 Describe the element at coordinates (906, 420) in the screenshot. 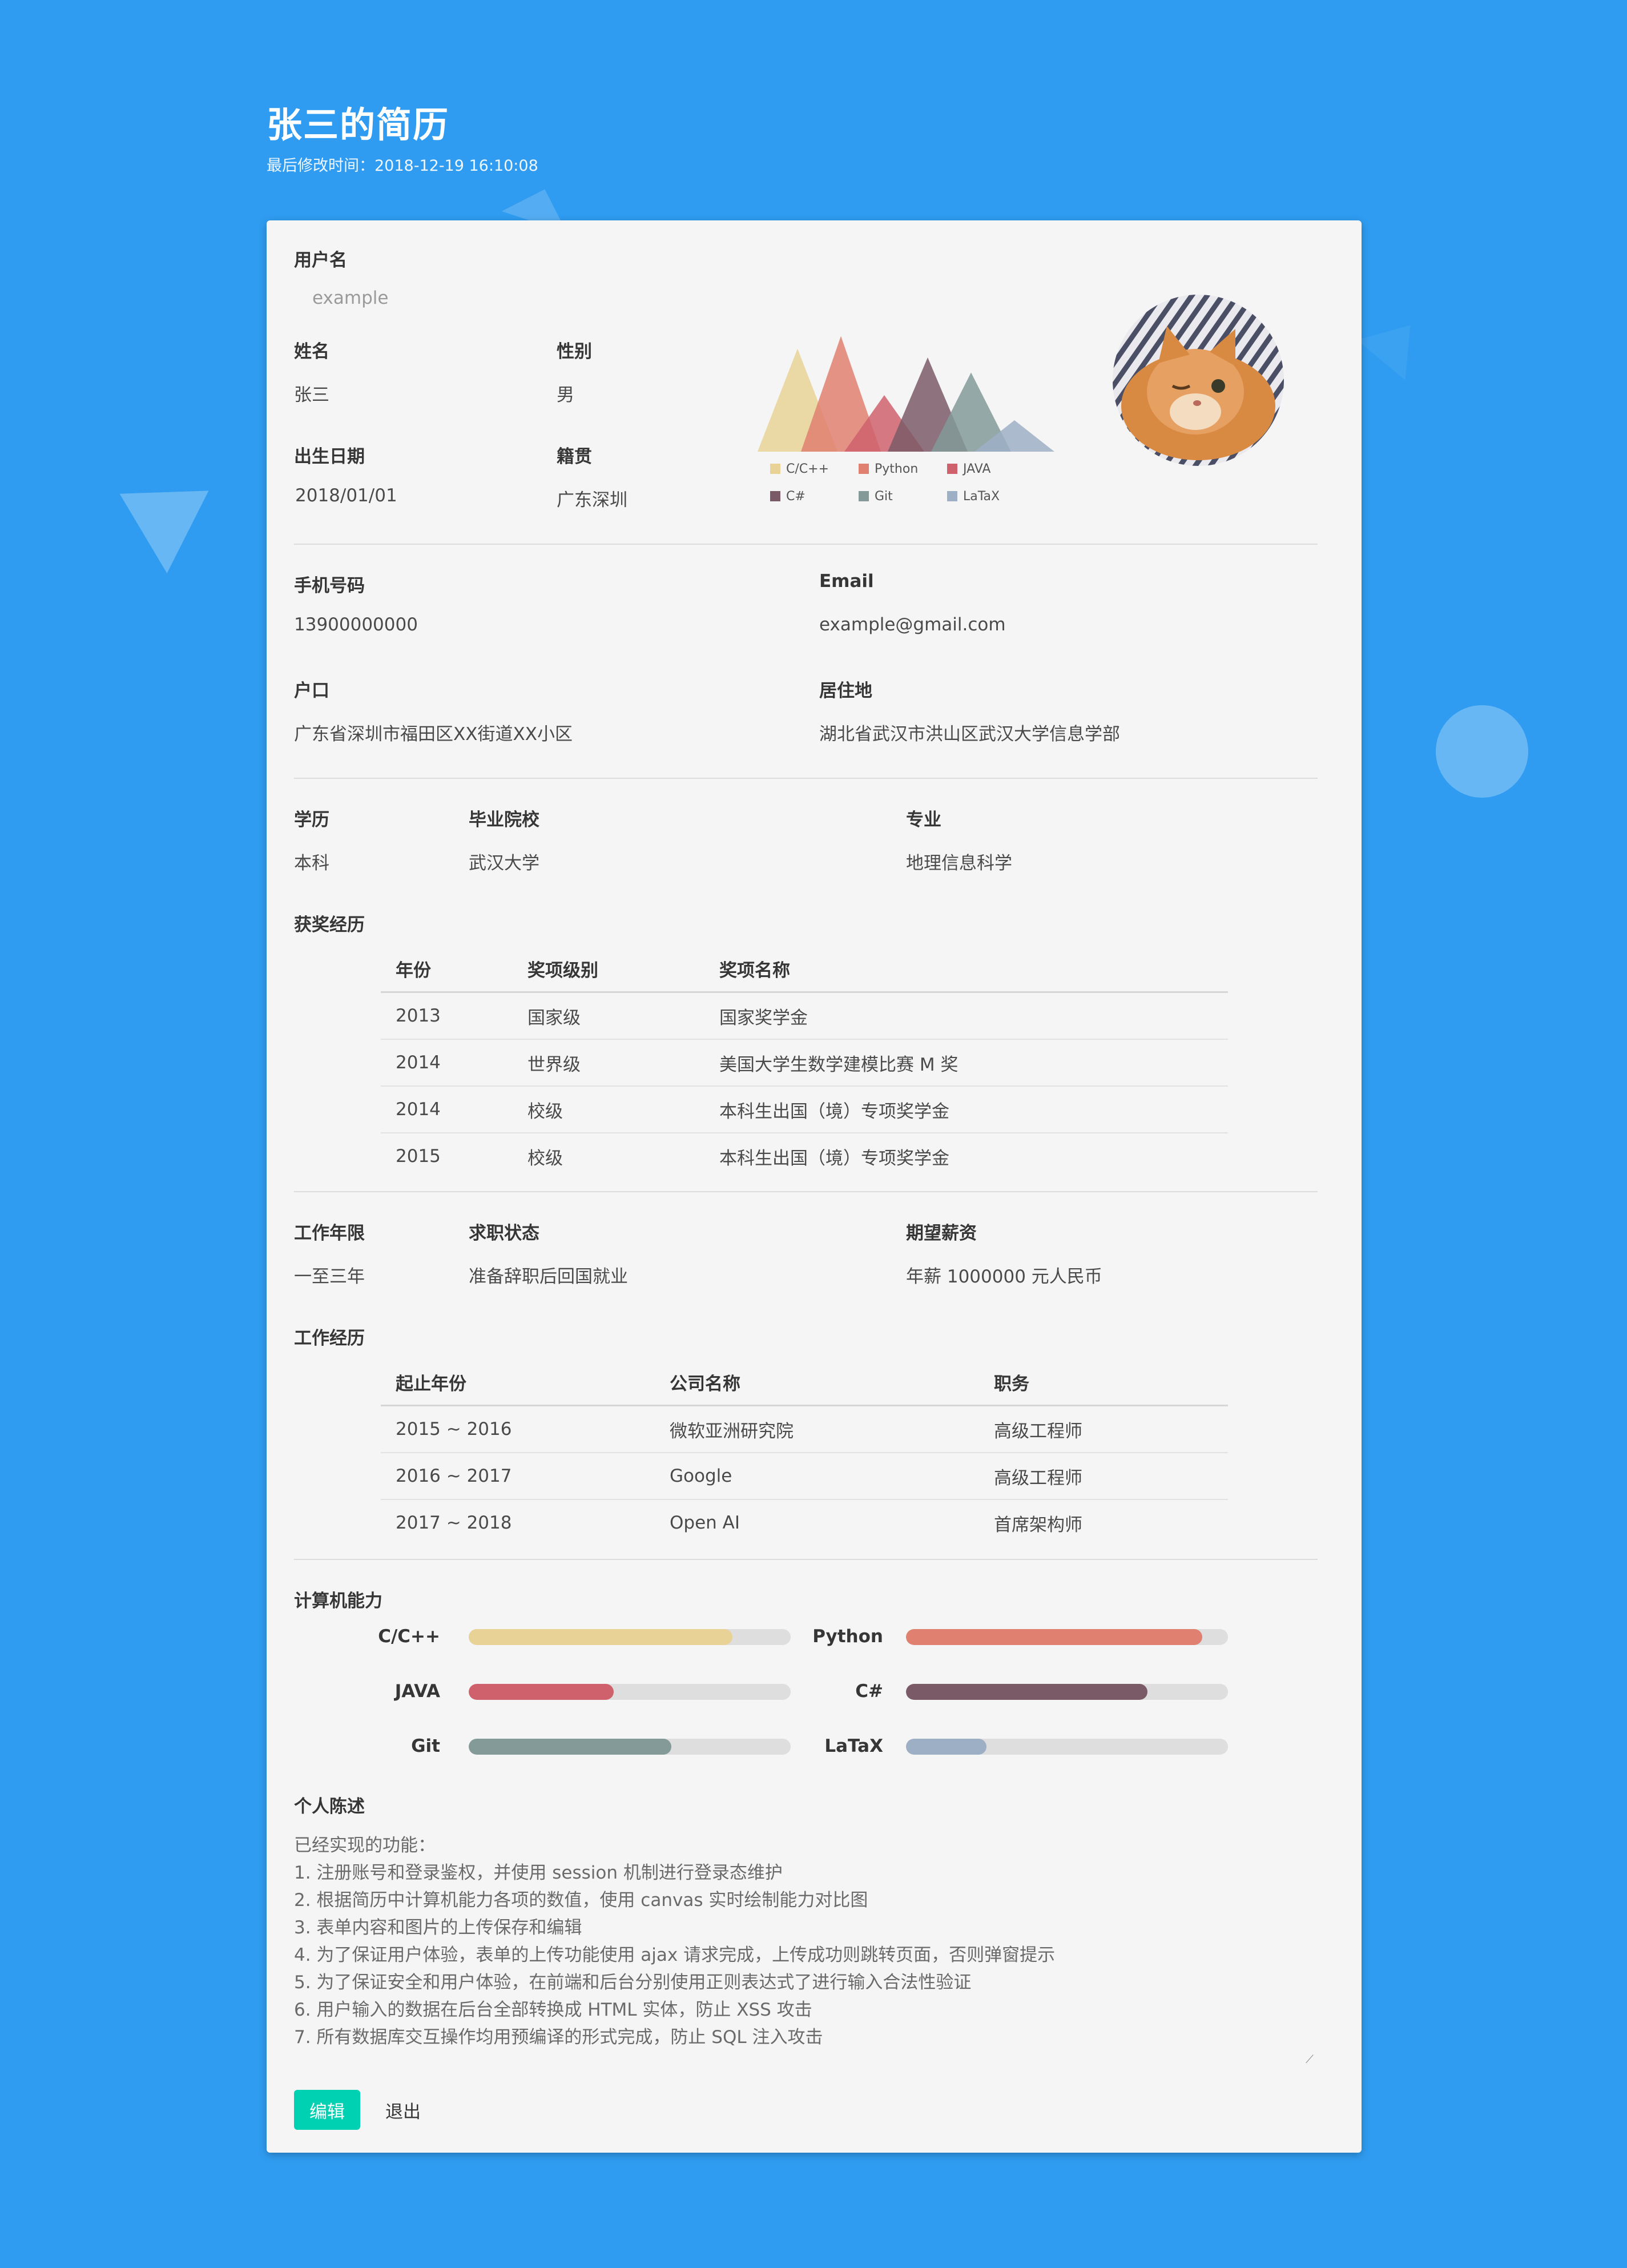

I see `skills-chart: C/C++ Python JAVA C# Git LaTaX` at that location.